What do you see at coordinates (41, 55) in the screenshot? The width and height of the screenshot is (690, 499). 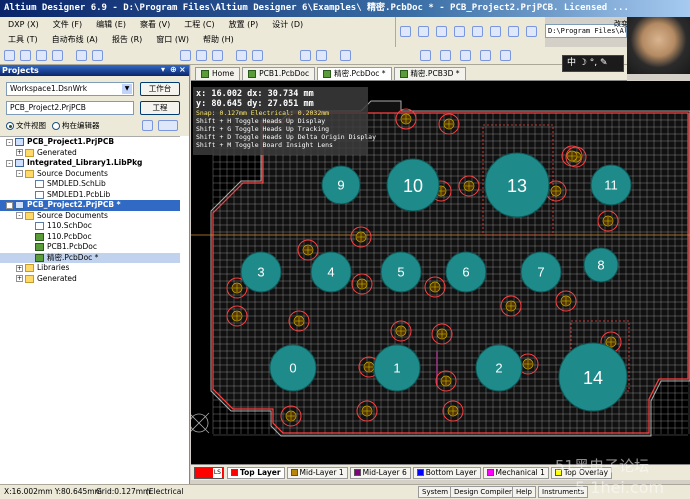 I see `save-icon` at bounding box center [41, 55].